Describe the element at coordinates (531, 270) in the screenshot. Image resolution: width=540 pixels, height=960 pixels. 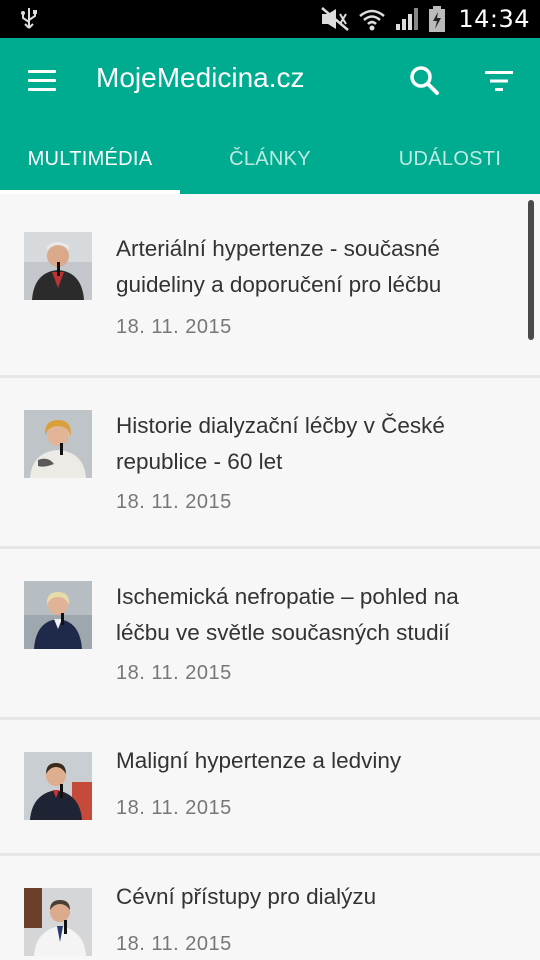
I see `list-scrollbar` at that location.